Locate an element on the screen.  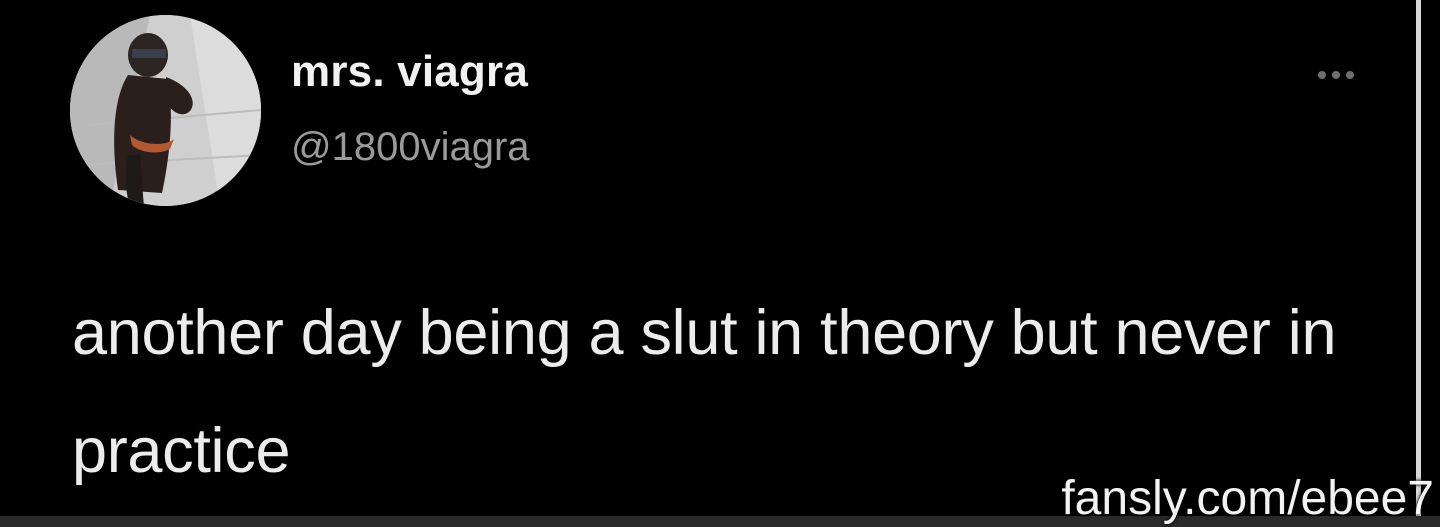
profile-photo-icon is located at coordinates (165, 110).